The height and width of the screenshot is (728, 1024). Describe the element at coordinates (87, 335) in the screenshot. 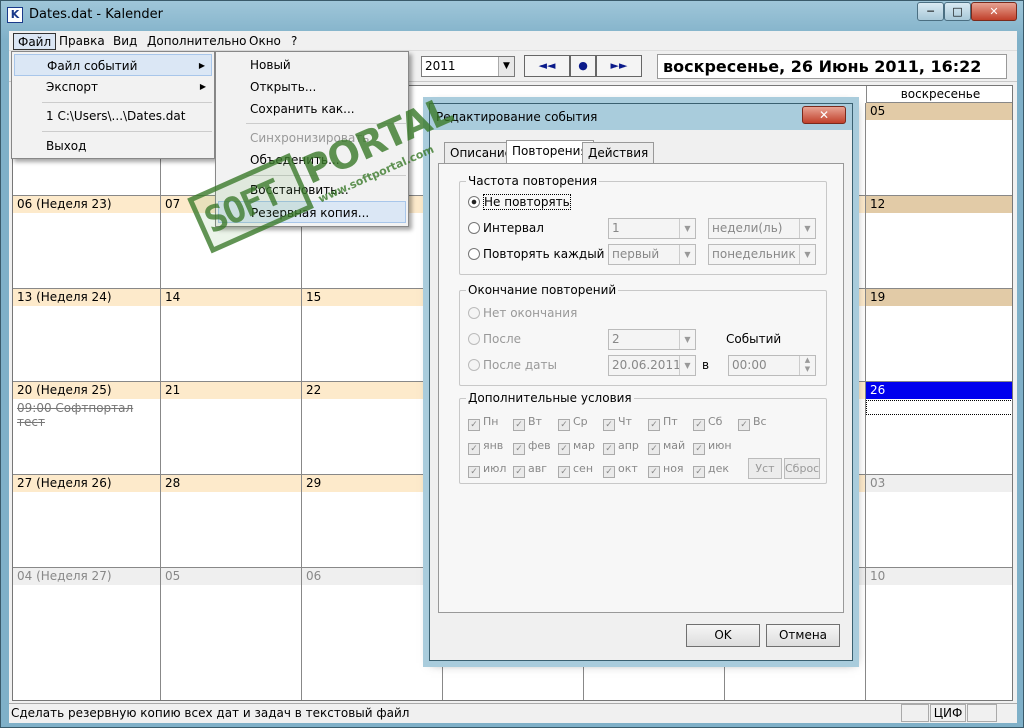

I see `calendar-day-cell: 13 (Неделя 24)` at that location.